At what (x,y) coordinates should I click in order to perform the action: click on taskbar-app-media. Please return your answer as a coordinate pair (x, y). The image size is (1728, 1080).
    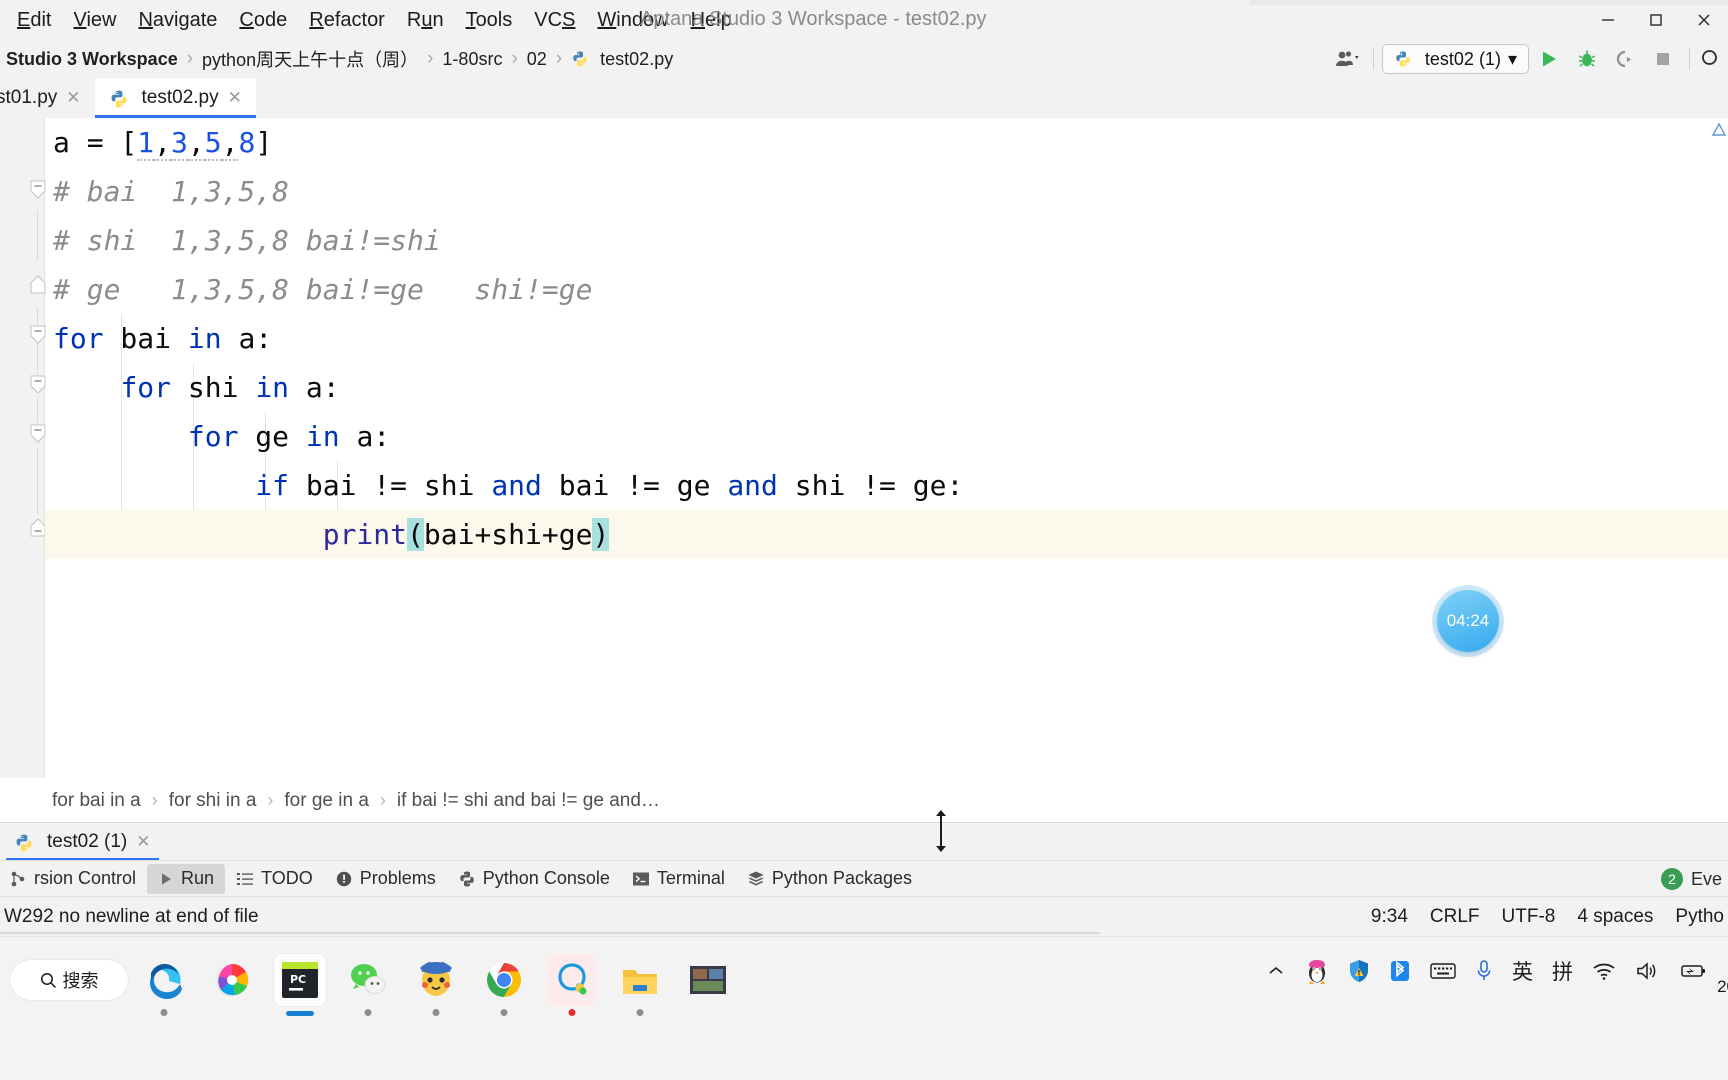
    Looking at the image, I should click on (708, 980).